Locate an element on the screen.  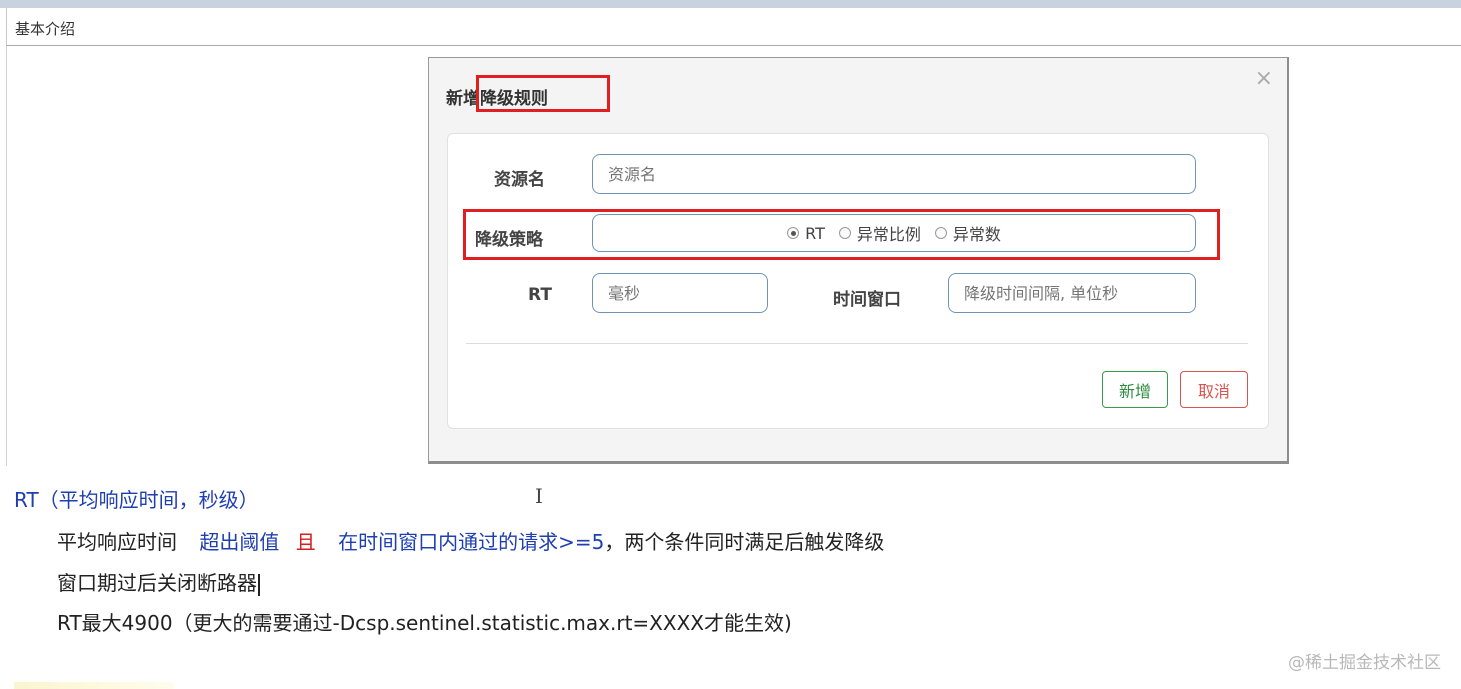
form-divider is located at coordinates (857, 343).